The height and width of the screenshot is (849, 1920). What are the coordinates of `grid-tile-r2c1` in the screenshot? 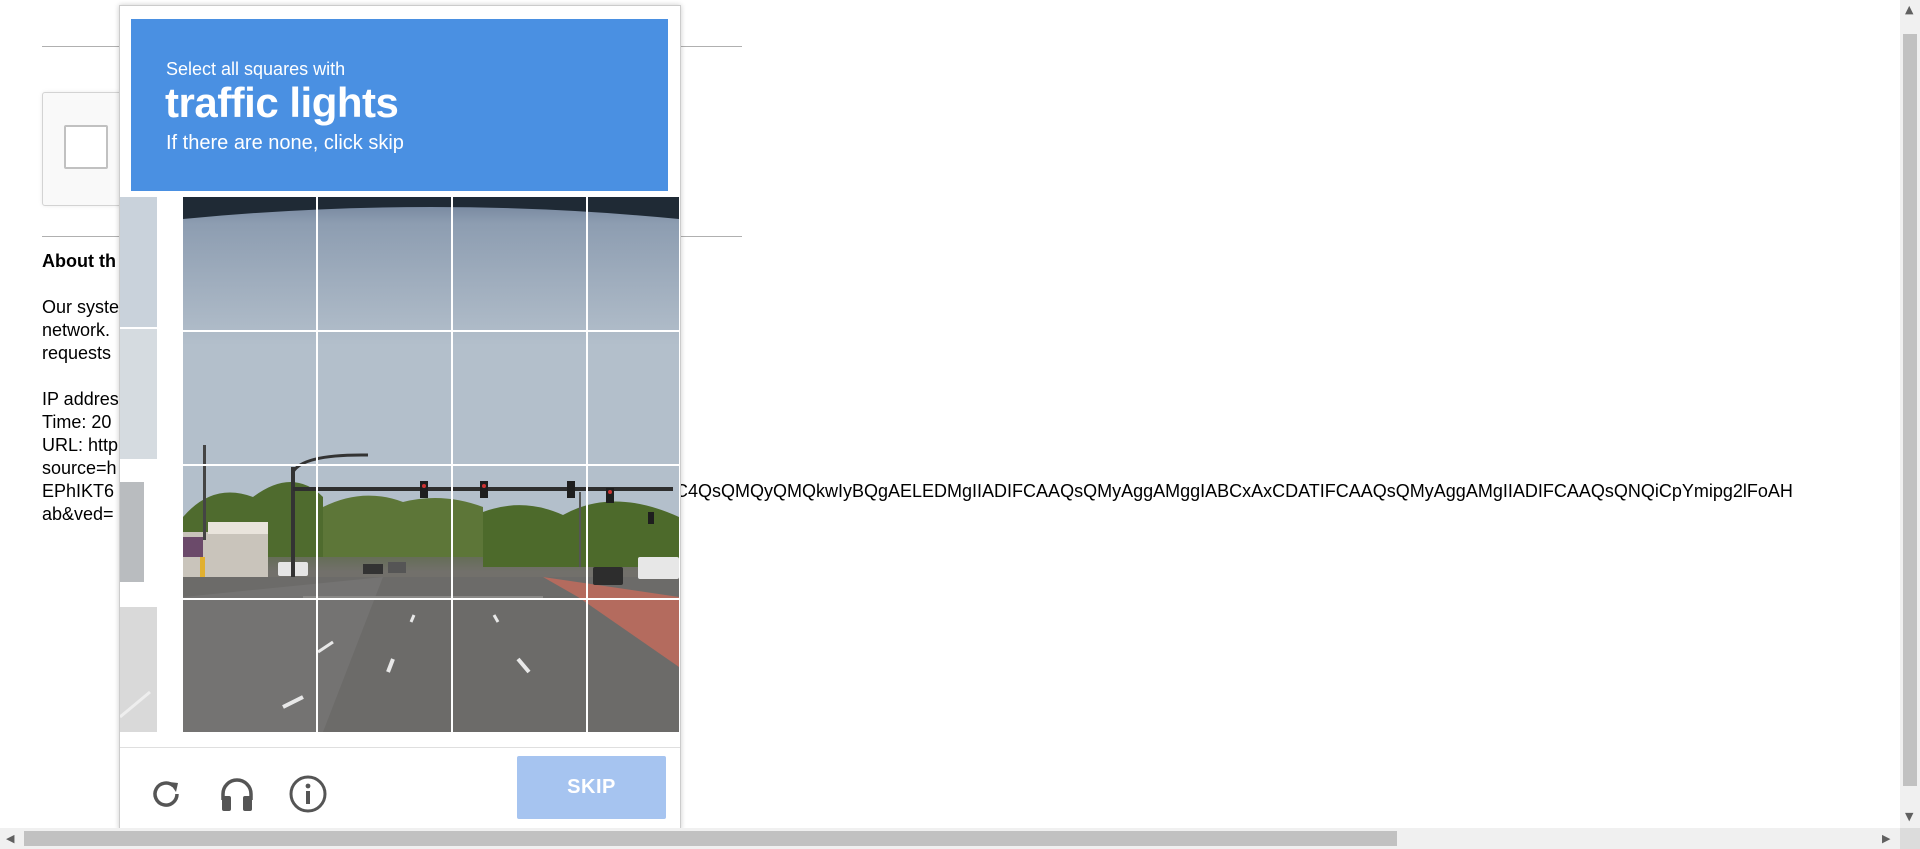 It's located at (249, 398).